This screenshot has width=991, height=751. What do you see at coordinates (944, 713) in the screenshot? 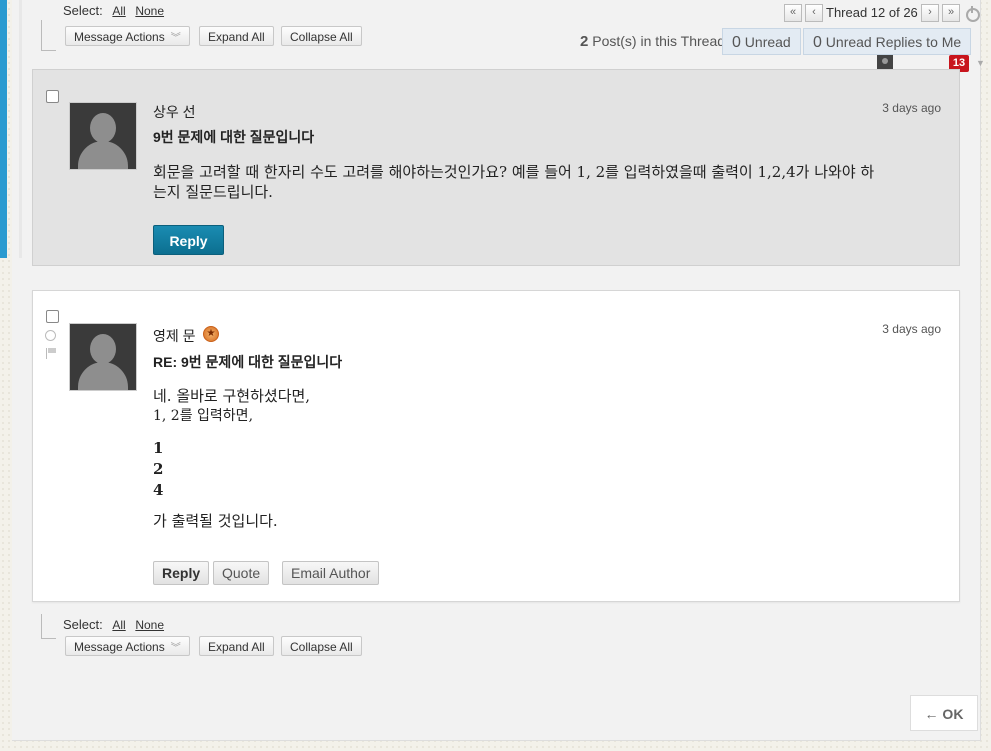
I see `ok-button: ← OK` at bounding box center [944, 713].